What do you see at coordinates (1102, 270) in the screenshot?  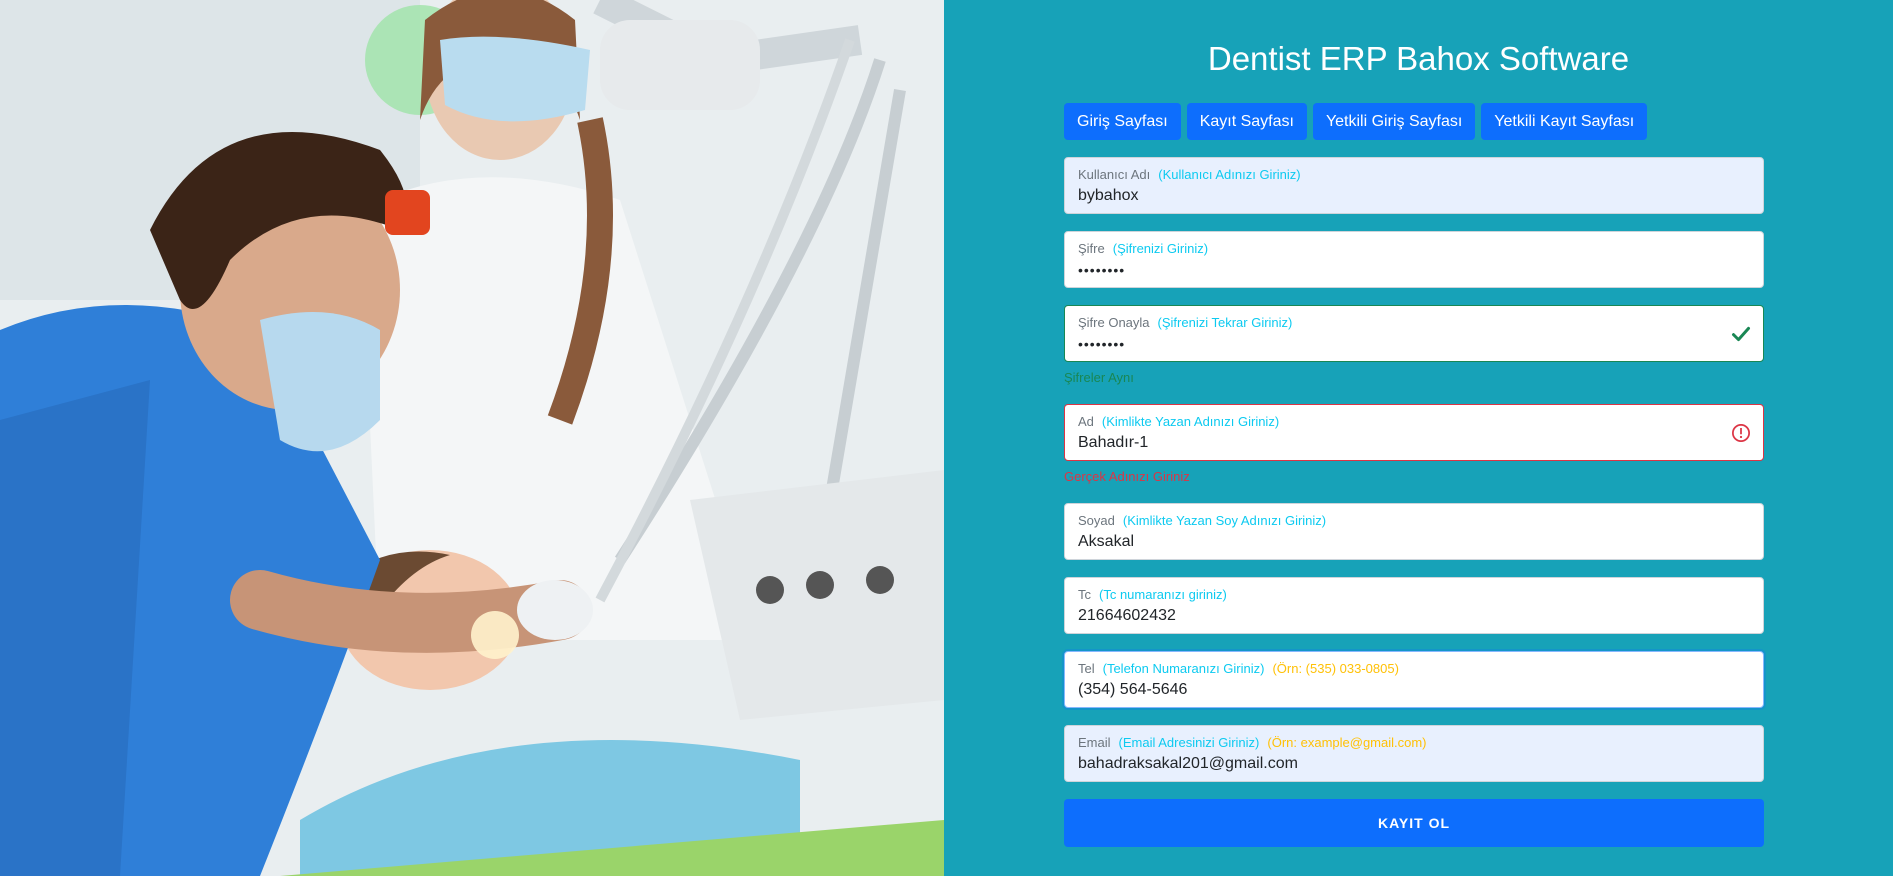 I see `password-value: ••••••••` at bounding box center [1102, 270].